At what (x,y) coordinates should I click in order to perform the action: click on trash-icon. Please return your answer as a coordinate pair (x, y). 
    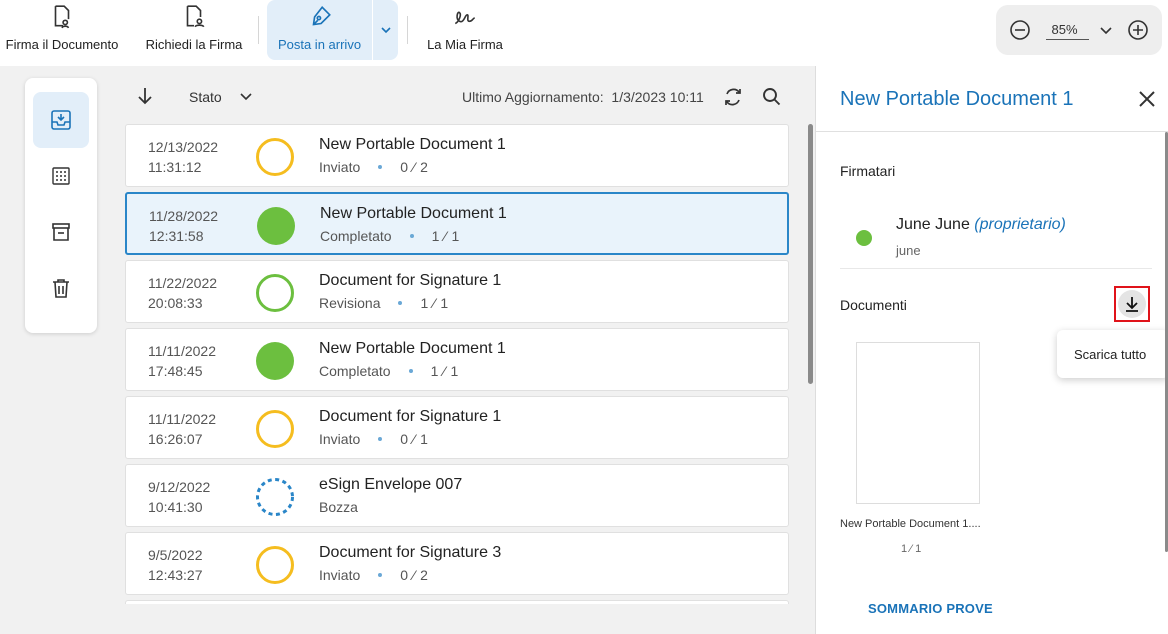
    Looking at the image, I should click on (61, 288).